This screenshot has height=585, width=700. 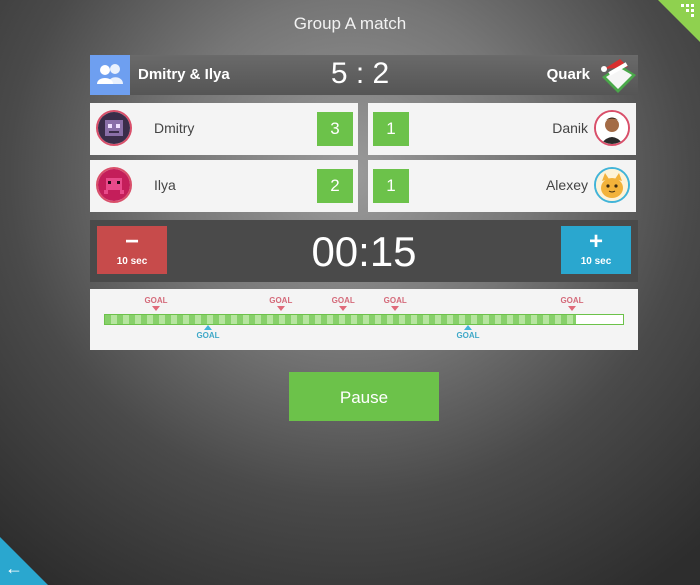 I want to click on away-player-row: 1 Alexey, so click(x=502, y=186).